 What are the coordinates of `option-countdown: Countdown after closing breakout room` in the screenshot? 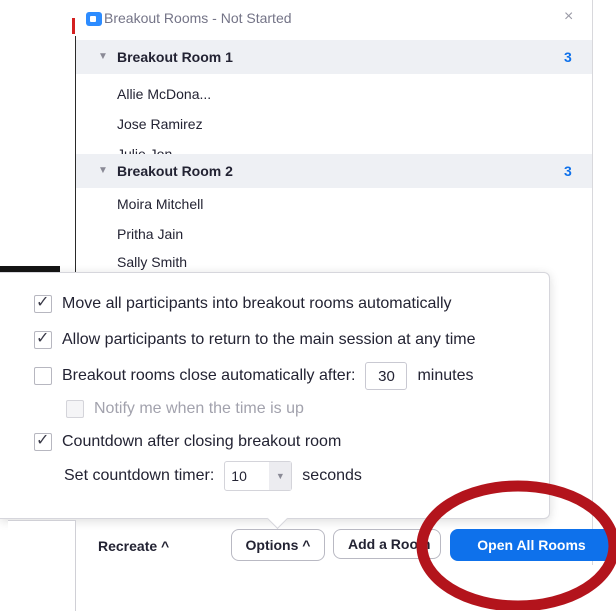 It's located at (188, 440).